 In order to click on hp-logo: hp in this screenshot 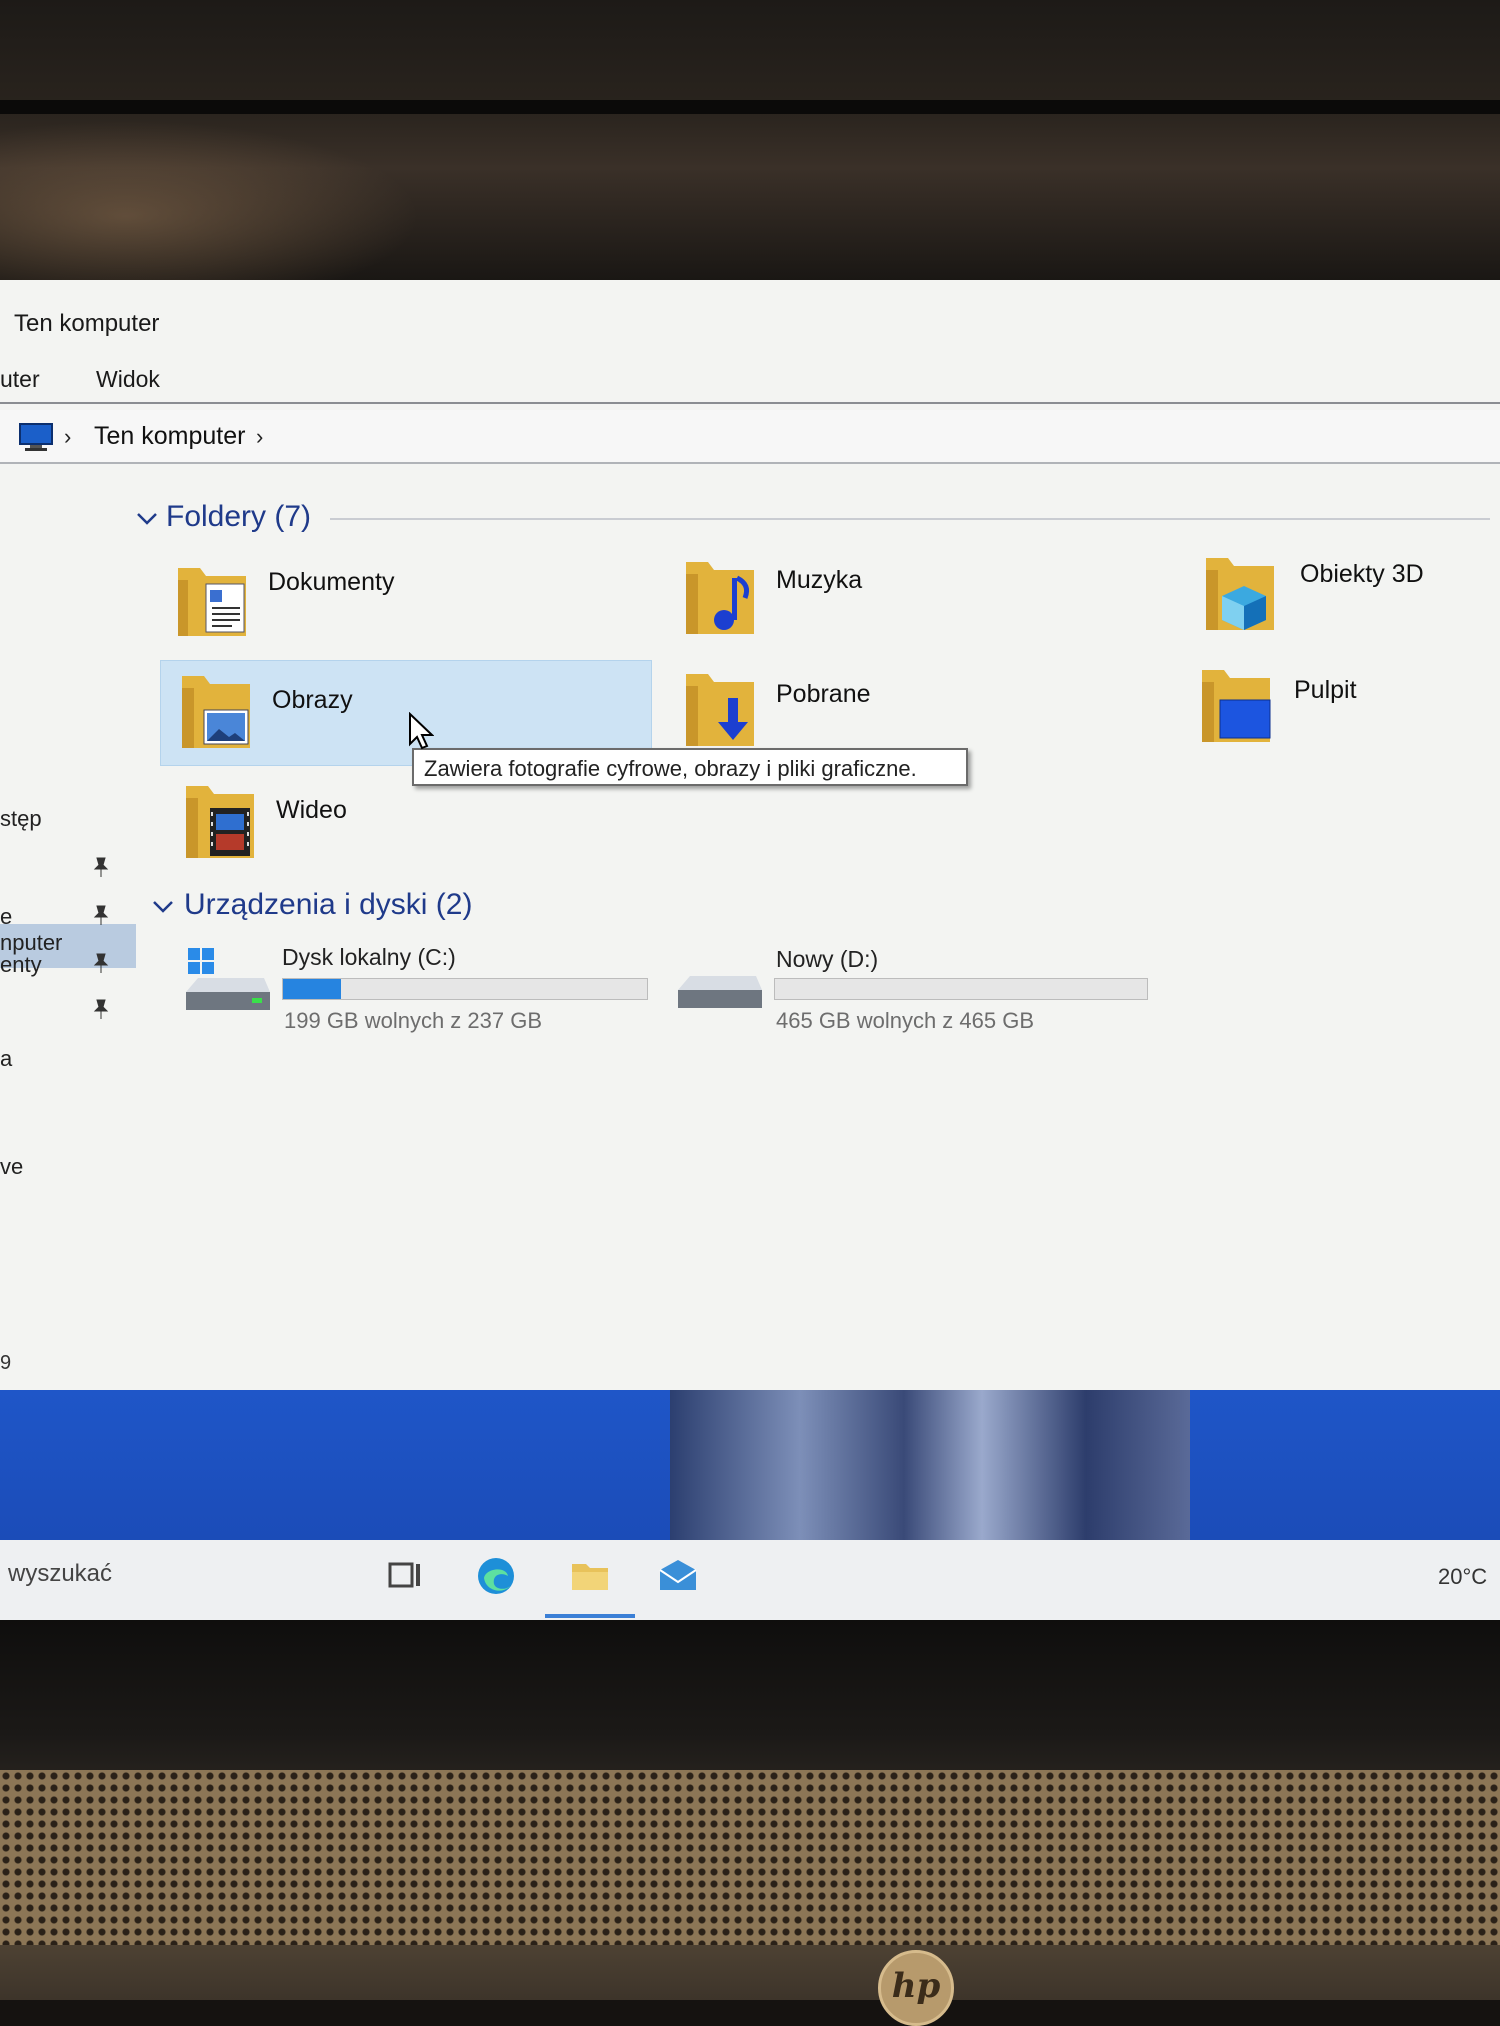, I will do `click(916, 1988)`.